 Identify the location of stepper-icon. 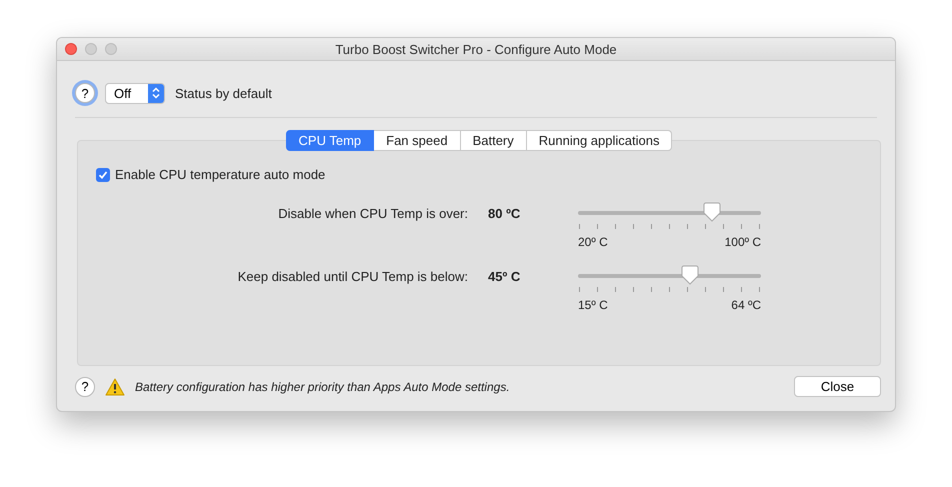
(156, 93).